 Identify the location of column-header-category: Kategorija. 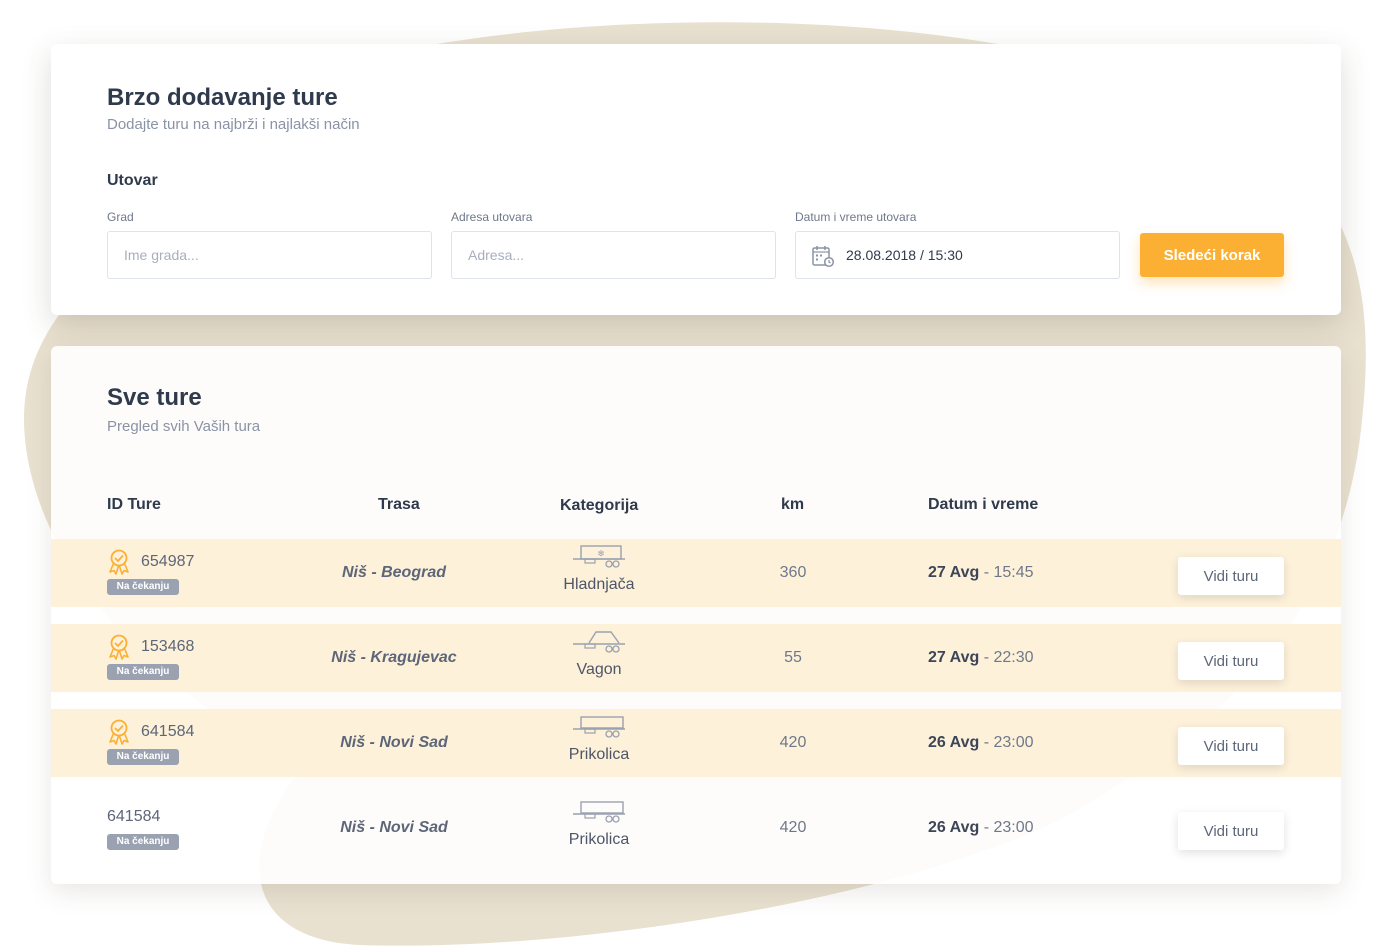
(599, 505).